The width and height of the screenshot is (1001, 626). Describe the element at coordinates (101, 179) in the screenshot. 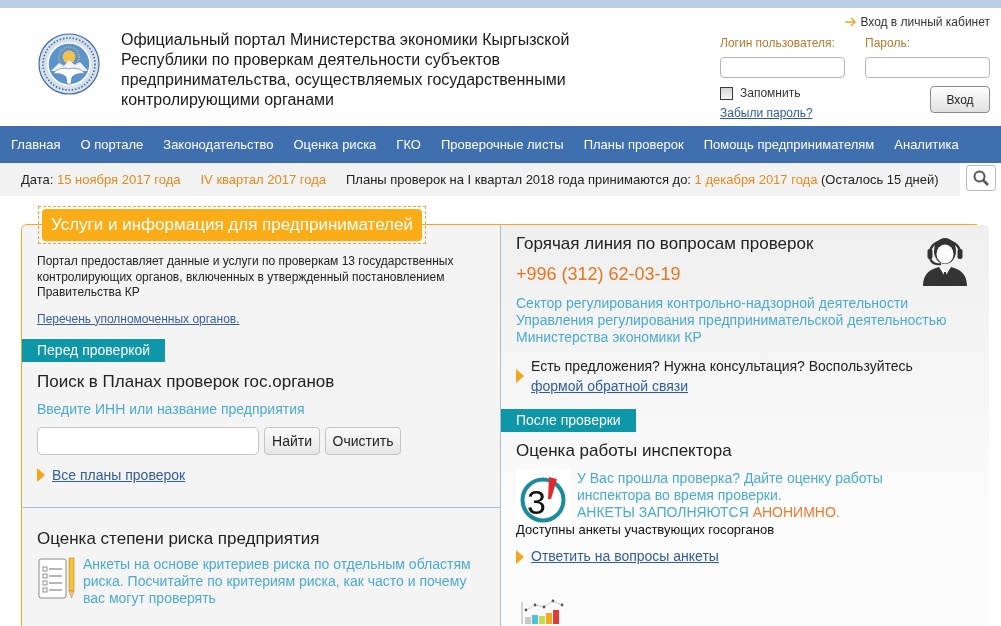

I see `date-text: Дата: 15 ноября 2017 года` at that location.